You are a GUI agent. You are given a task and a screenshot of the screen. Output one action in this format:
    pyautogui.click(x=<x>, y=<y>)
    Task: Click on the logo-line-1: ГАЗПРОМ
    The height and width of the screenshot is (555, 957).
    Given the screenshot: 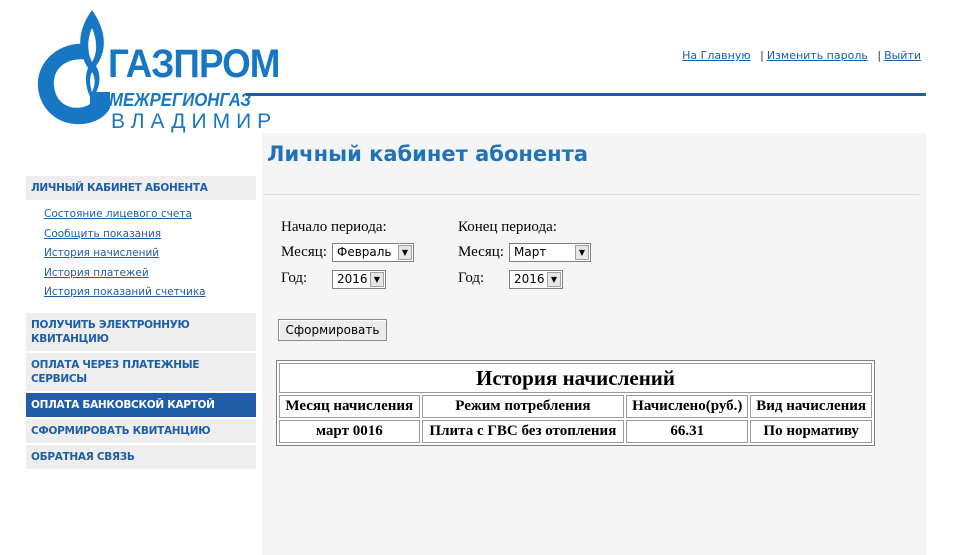 What is the action you would take?
    pyautogui.click(x=194, y=64)
    